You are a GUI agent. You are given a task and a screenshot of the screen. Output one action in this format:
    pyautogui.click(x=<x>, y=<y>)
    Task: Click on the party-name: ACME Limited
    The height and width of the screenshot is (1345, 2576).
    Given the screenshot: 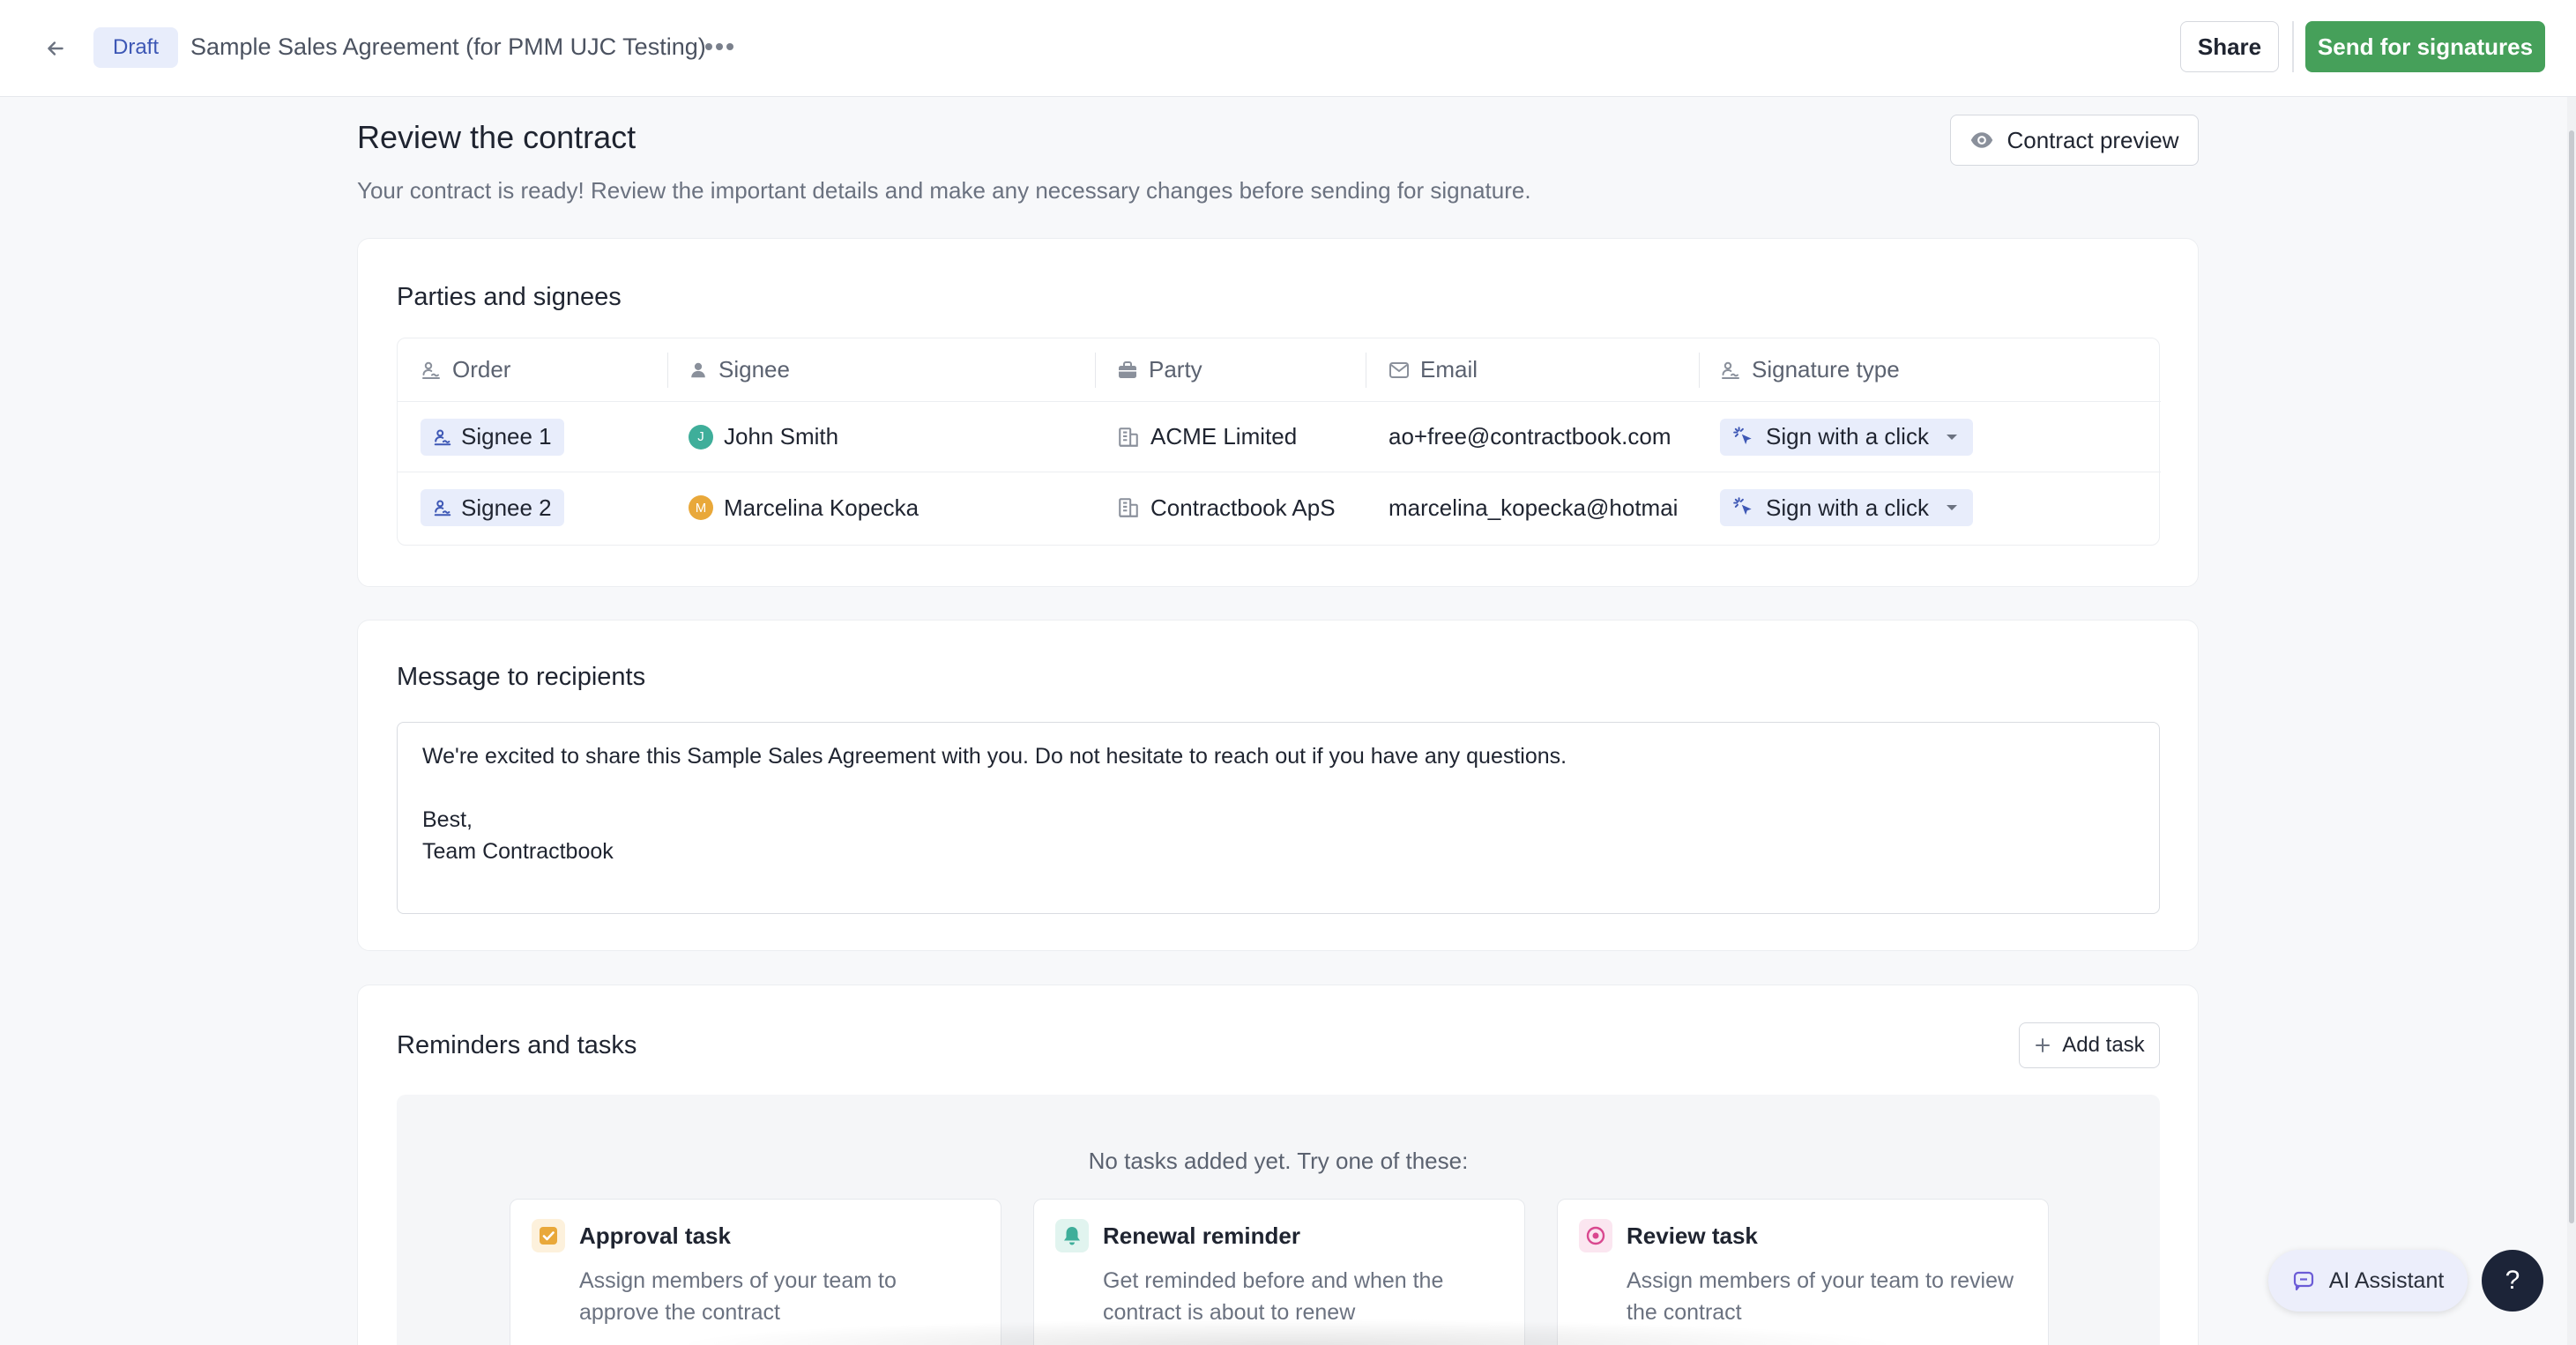 What is the action you would take?
    pyautogui.click(x=1224, y=436)
    